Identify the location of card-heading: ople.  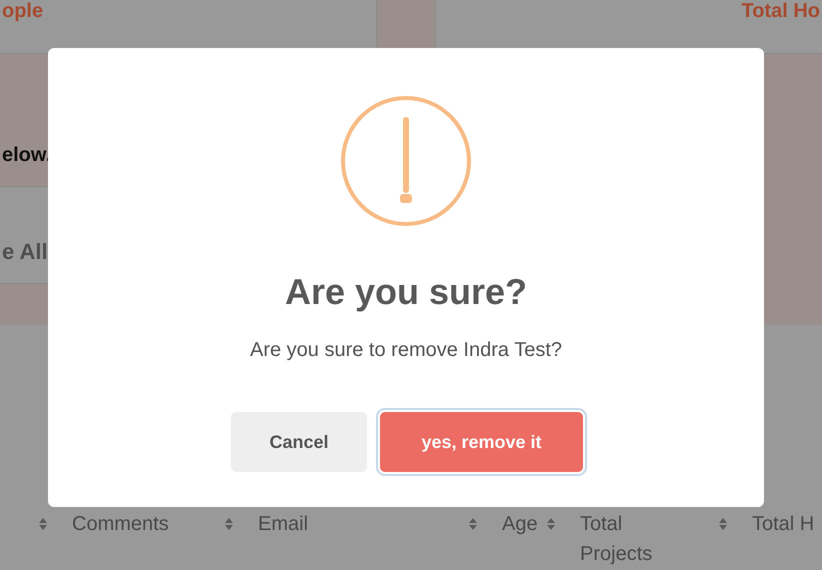
(23, 11).